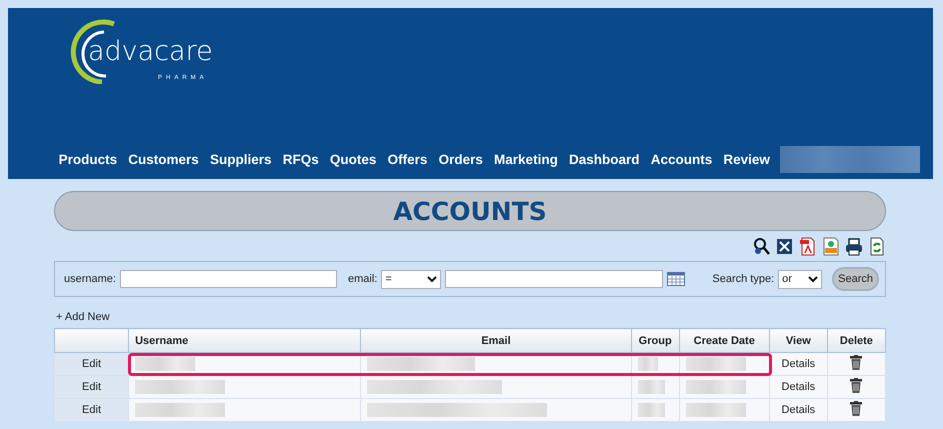 The height and width of the screenshot is (429, 943). I want to click on column-header: View, so click(798, 340).